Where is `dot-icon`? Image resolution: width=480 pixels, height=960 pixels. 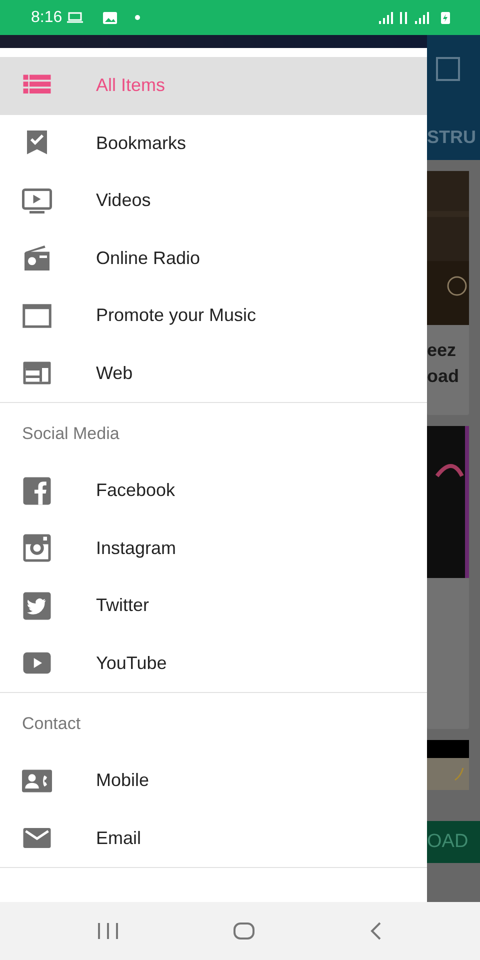 dot-icon is located at coordinates (137, 17).